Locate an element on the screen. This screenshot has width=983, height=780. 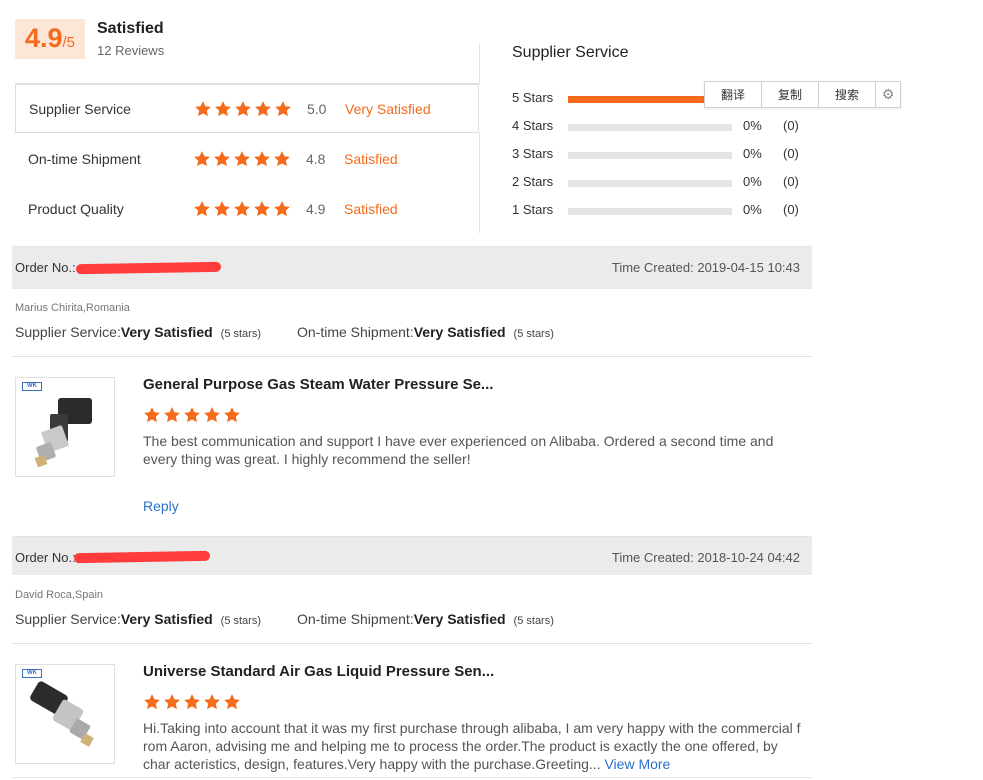
breakdown-bar-fill is located at coordinates (642, 99).